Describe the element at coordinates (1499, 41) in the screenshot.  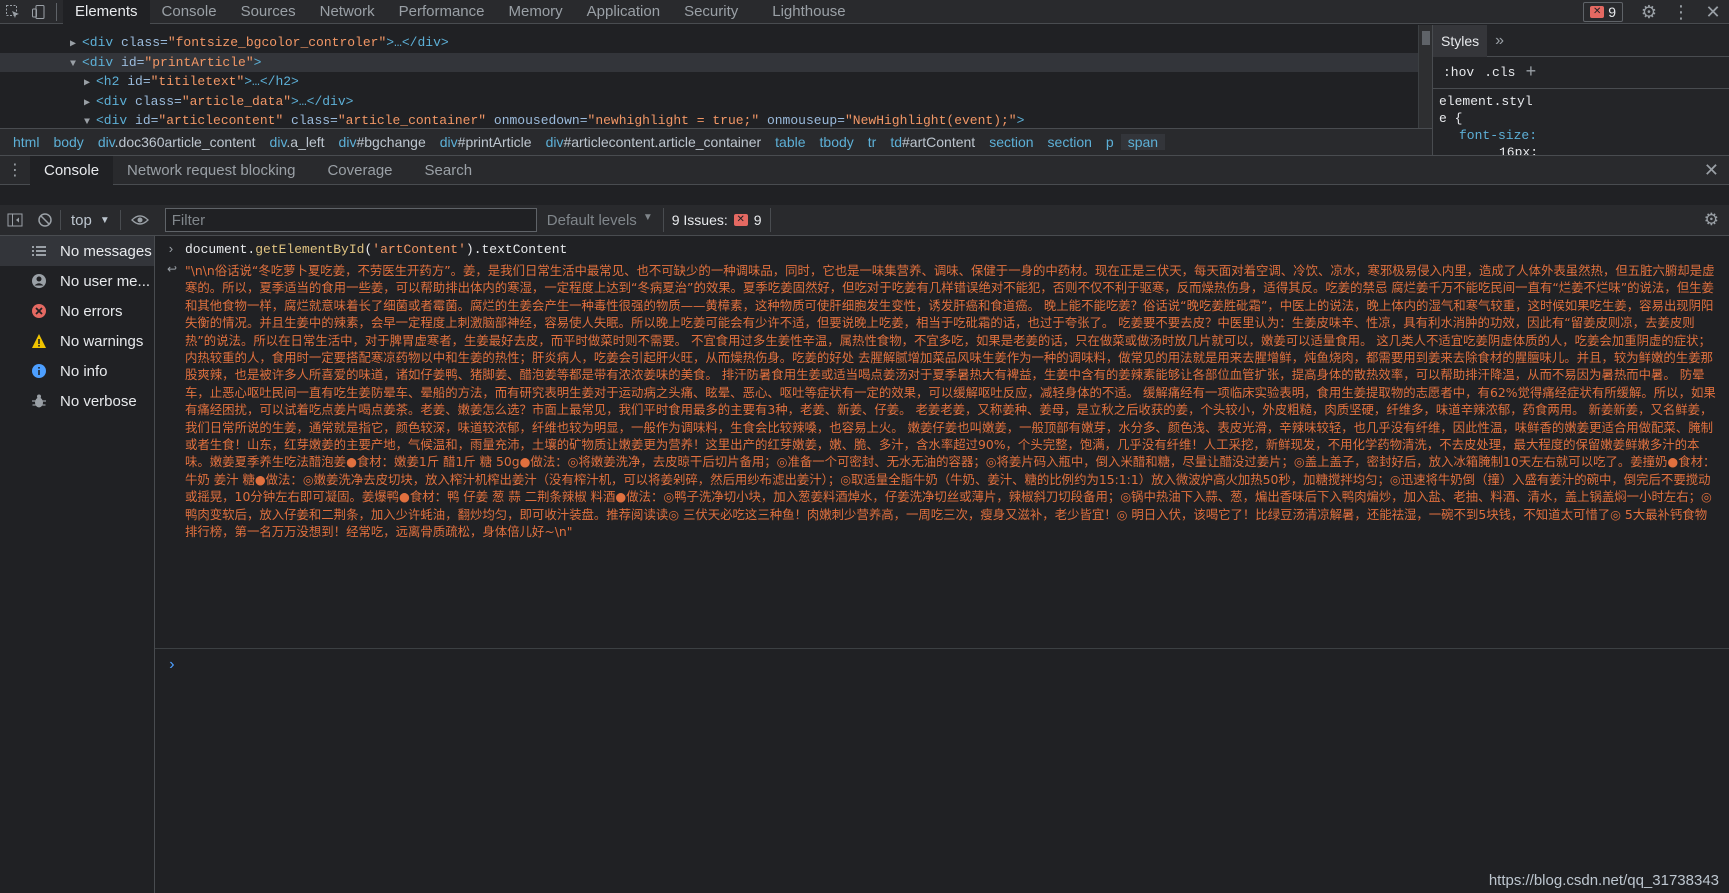
I see `more-tabs-chevron-icon: »` at that location.